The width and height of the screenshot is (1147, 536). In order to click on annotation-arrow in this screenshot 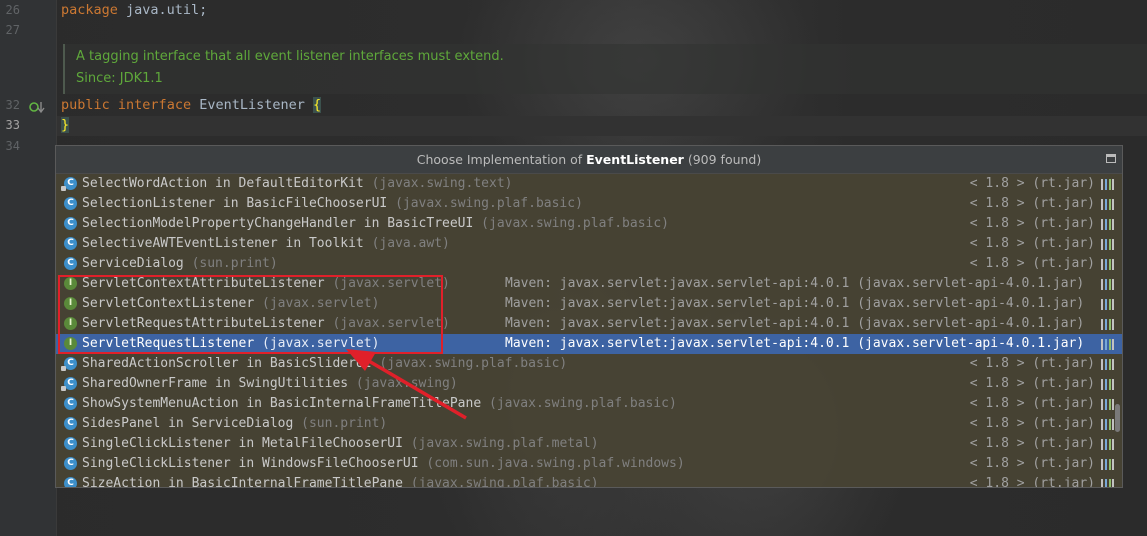, I will do `click(406, 384)`.